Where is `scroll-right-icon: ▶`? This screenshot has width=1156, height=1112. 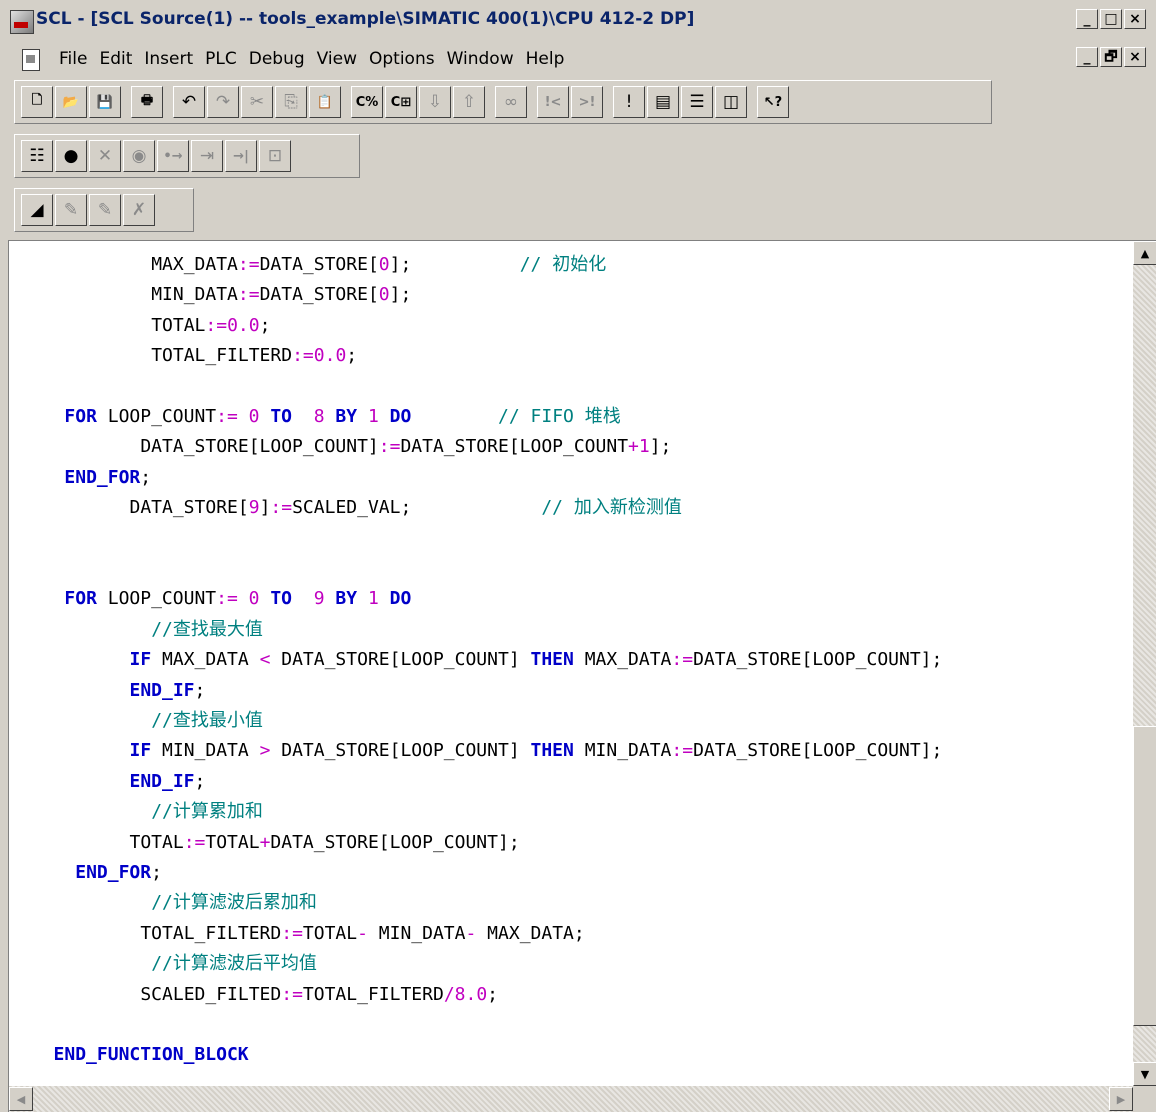 scroll-right-icon: ▶ is located at coordinates (1121, 1099).